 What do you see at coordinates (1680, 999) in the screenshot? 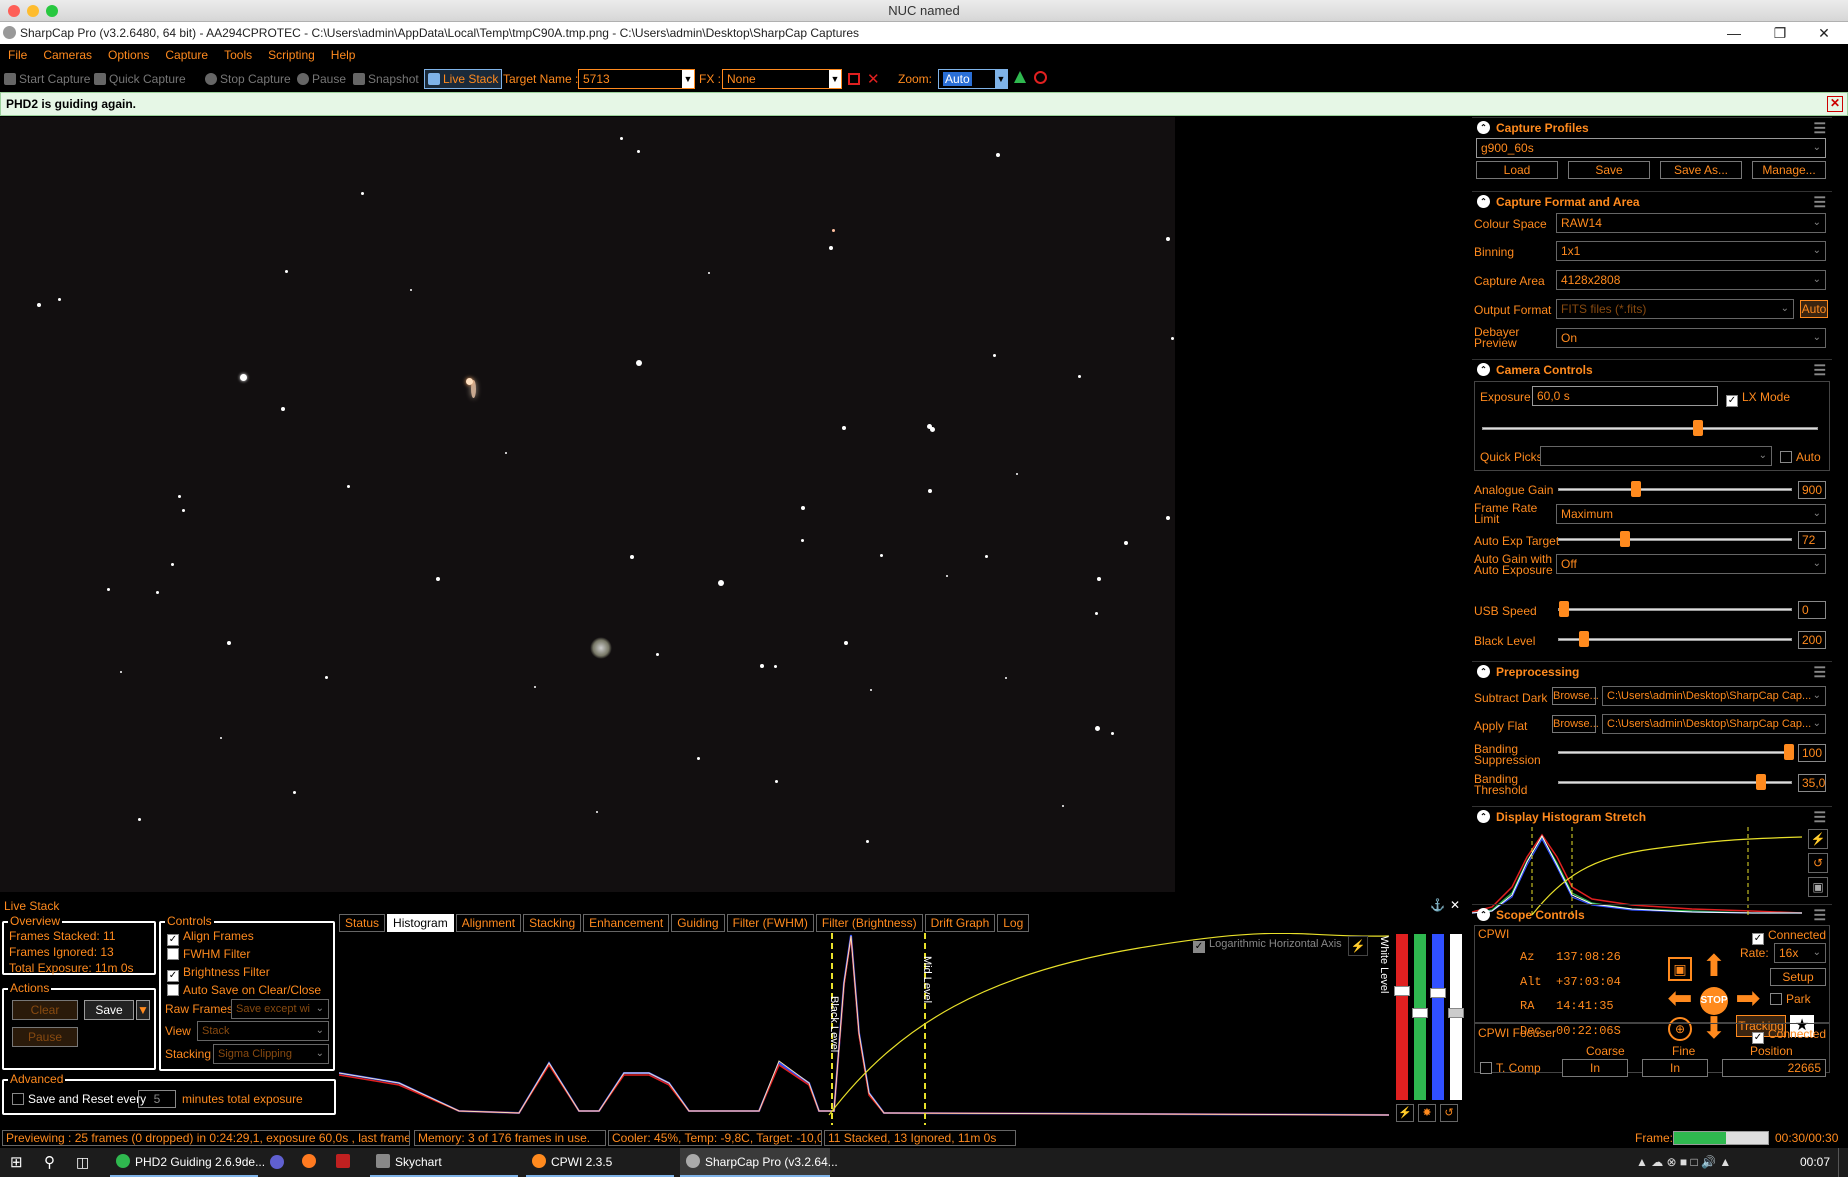
I see `arrow-left-icon: ⬅` at bounding box center [1680, 999].